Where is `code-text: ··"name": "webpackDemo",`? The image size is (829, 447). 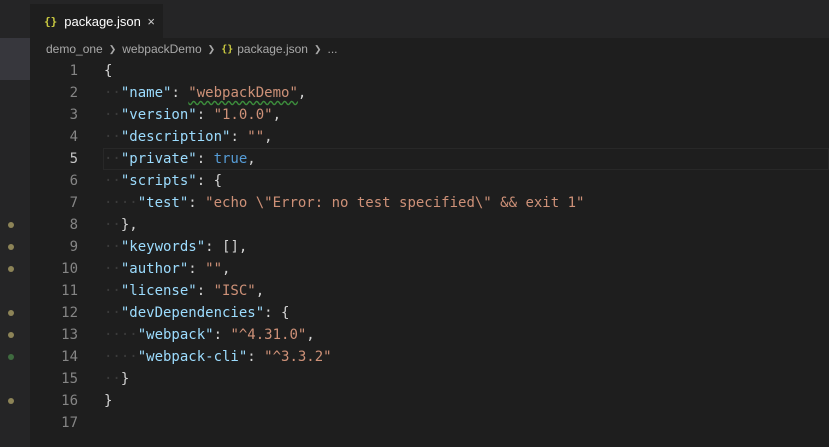 code-text: ··"name": "webpackDemo", is located at coordinates (205, 93).